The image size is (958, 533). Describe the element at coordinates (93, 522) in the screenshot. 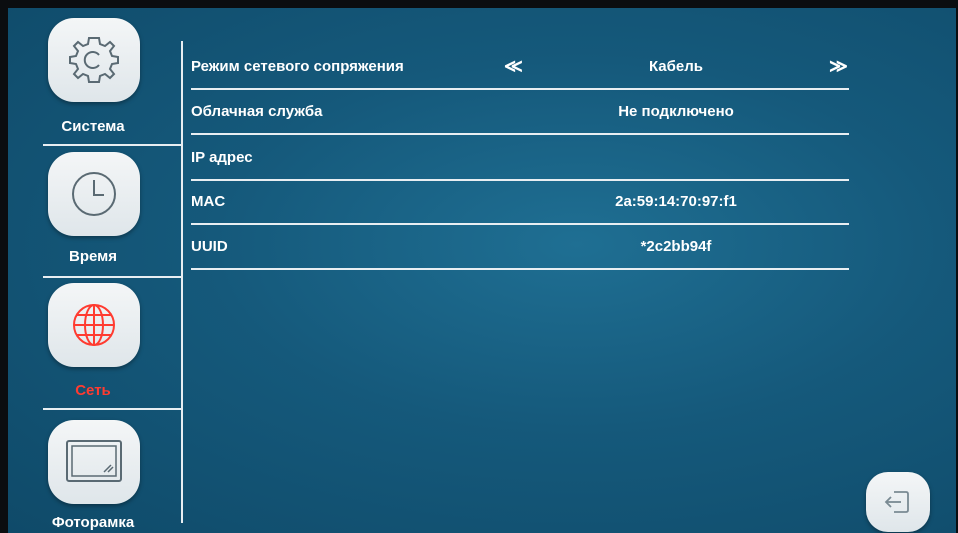

I see `sidebar-item-label: Фоторамка` at that location.